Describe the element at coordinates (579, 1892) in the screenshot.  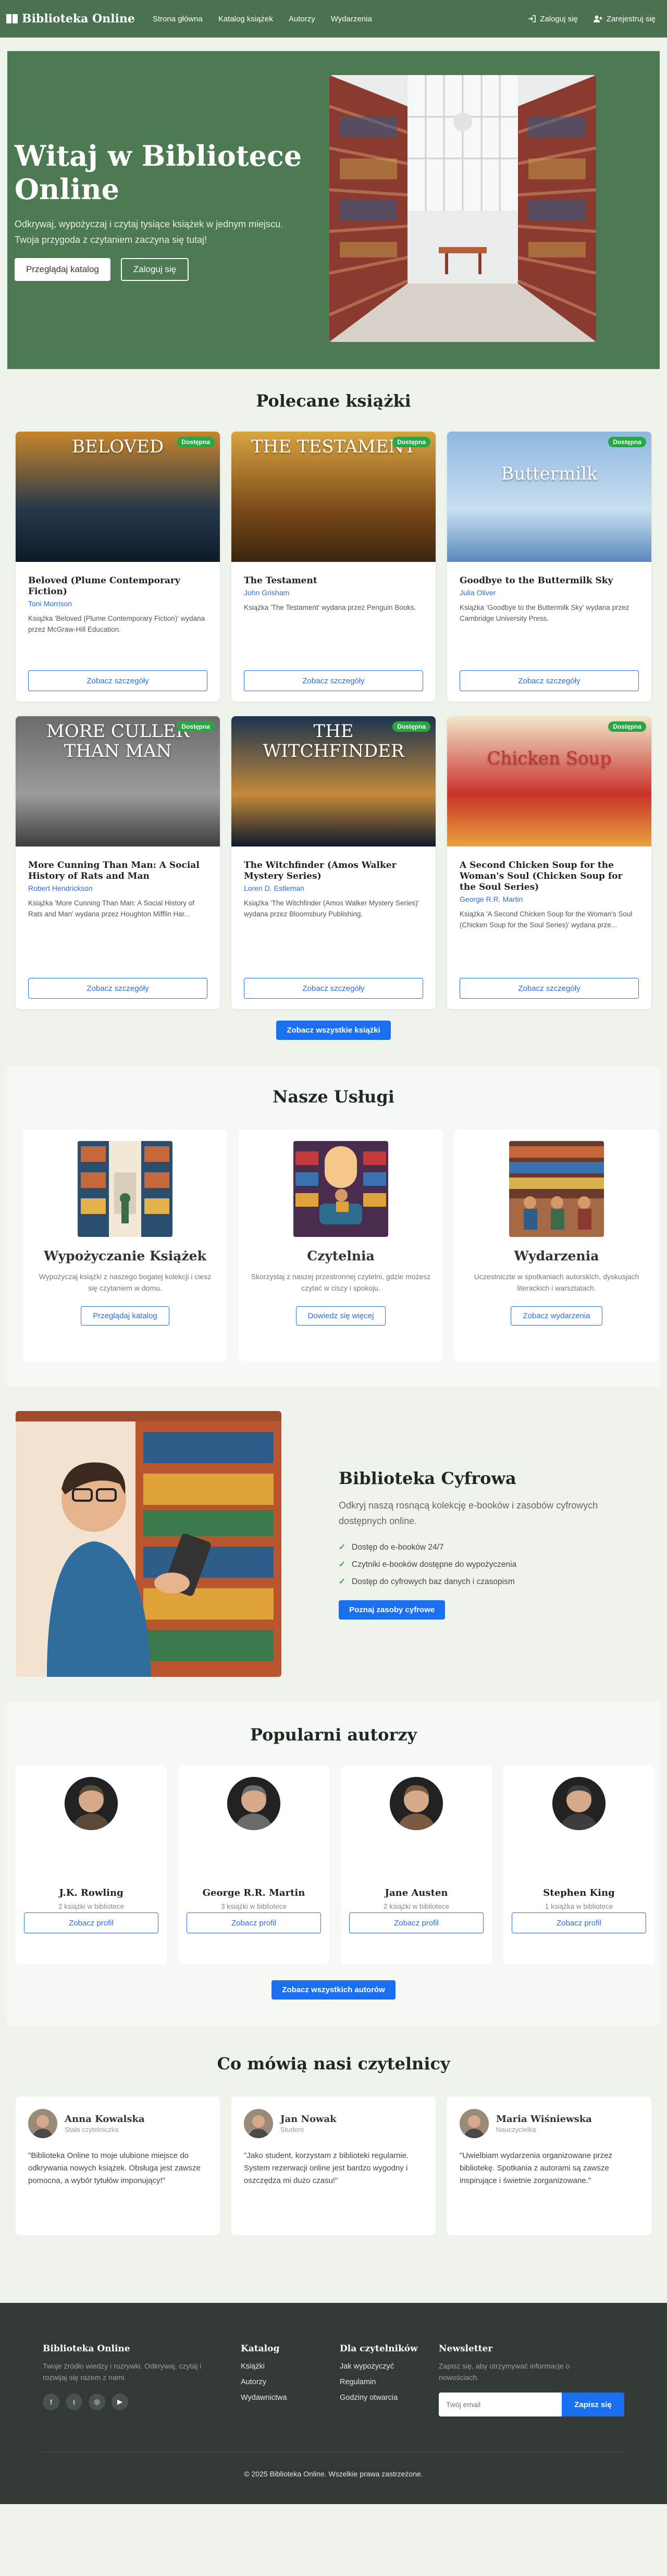
I see `author-name: Stephen King` at that location.